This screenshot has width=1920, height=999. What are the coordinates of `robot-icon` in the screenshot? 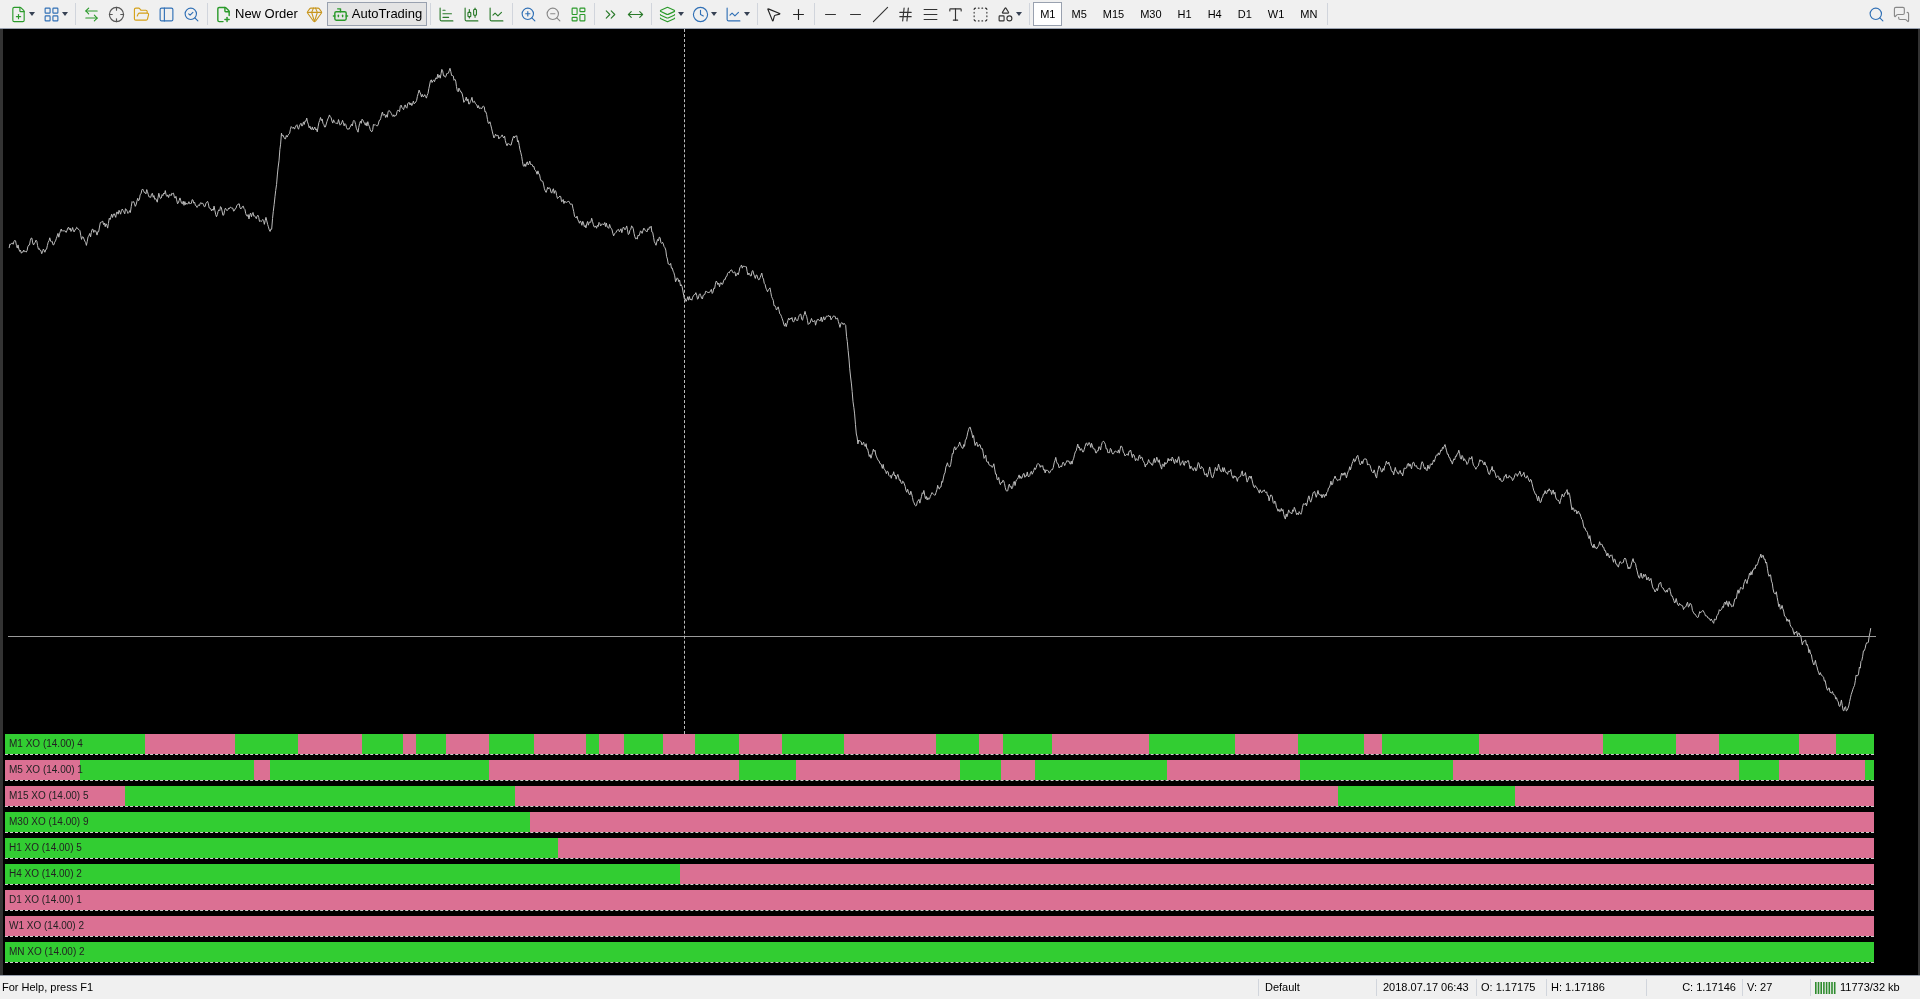 It's located at (340, 14).